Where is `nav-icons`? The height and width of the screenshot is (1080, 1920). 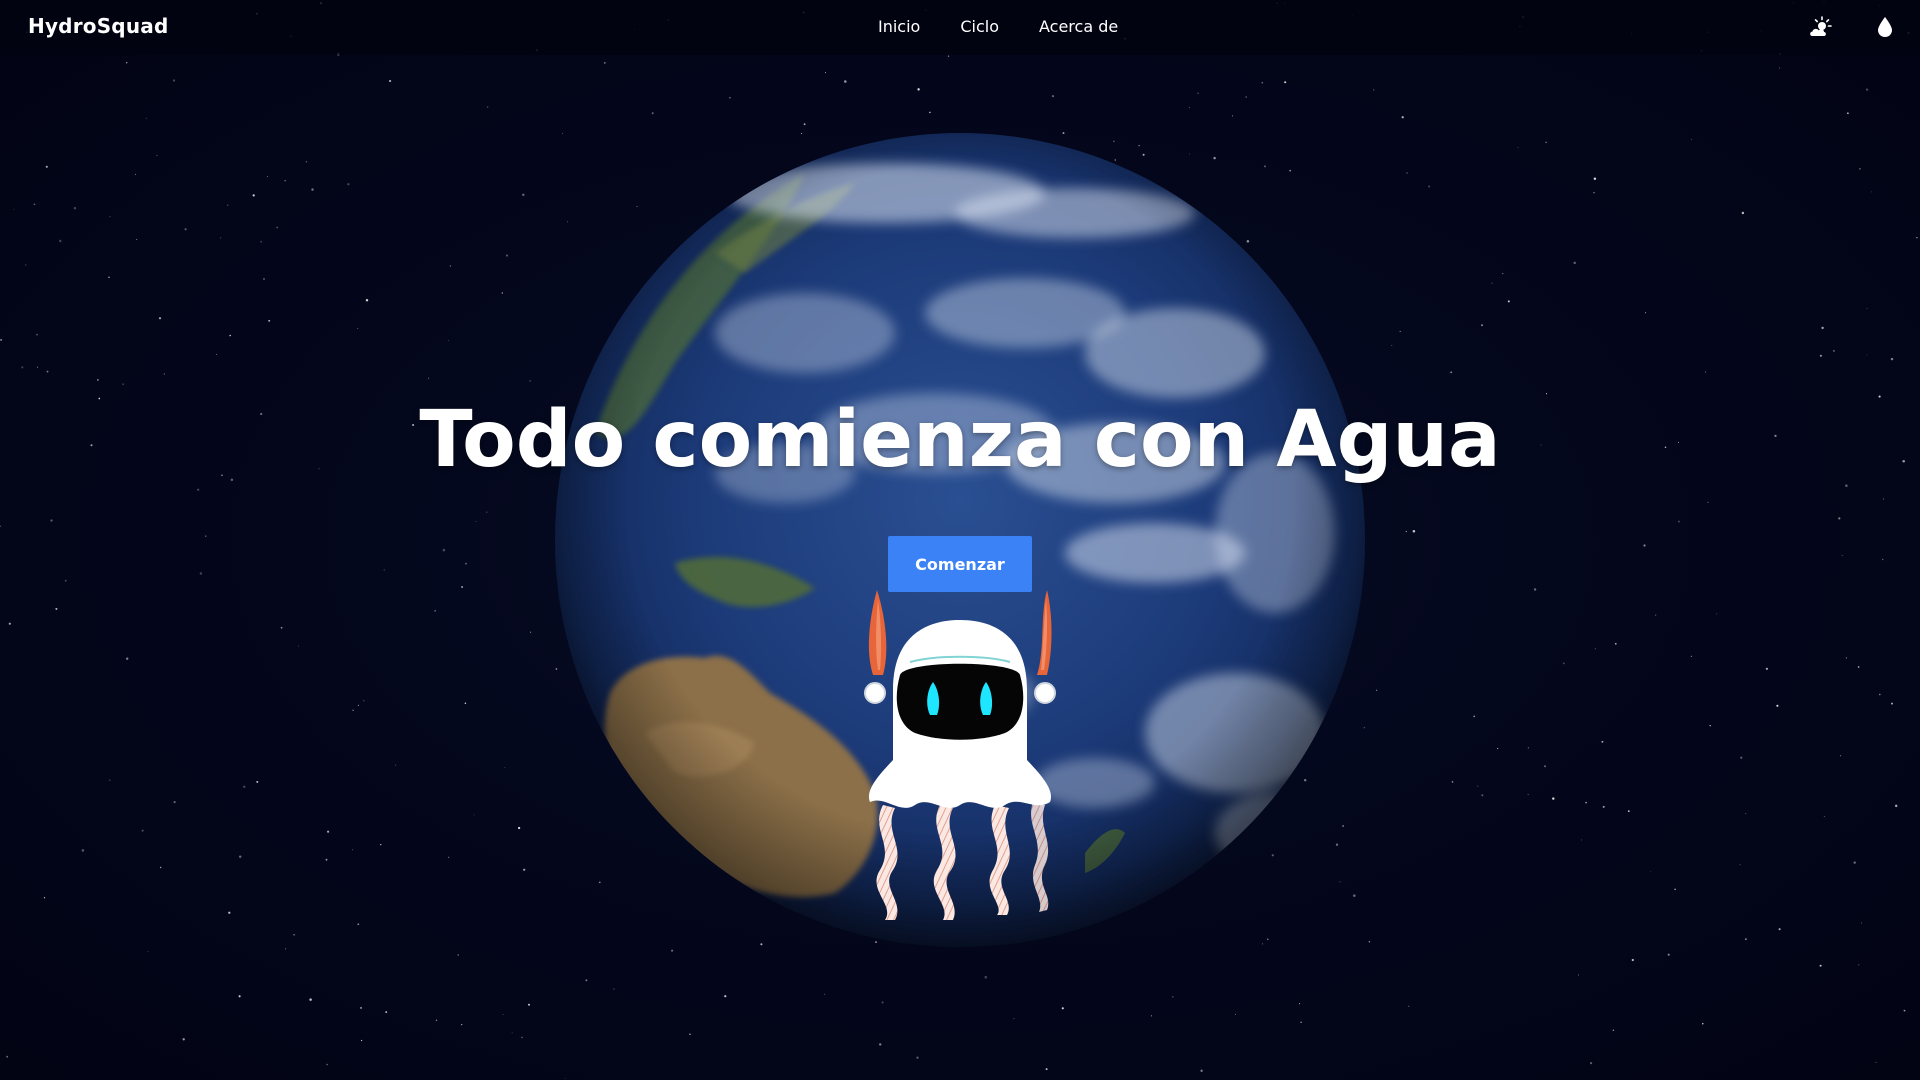
nav-icons is located at coordinates (1853, 27).